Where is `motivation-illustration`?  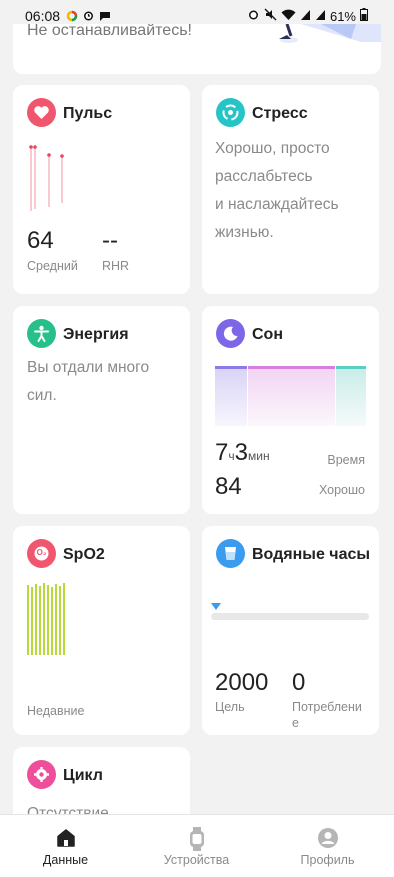
motivation-illustration is located at coordinates (321, 37).